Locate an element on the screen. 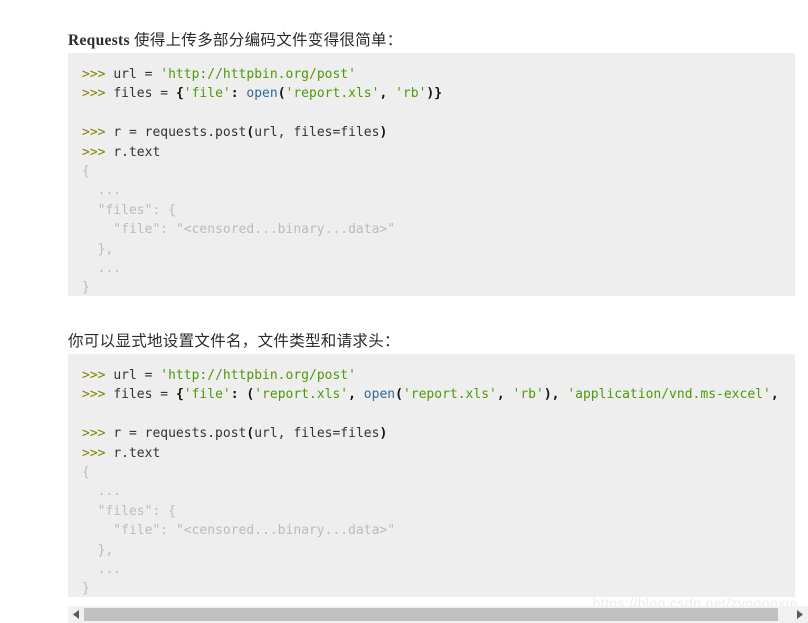 This screenshot has height=623, width=808. paragraph-explicit-filename-text: 你可以显式地设置文件名，文件类型和请求头： is located at coordinates (234, 341).